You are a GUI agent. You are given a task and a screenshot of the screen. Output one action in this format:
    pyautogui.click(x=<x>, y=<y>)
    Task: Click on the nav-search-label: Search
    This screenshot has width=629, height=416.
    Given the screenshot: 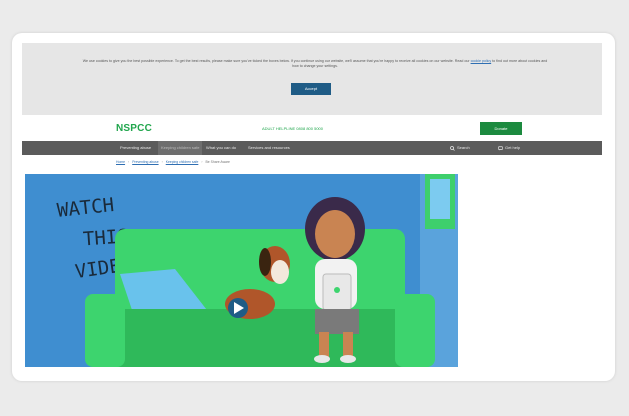 What is the action you would take?
    pyautogui.click(x=463, y=147)
    